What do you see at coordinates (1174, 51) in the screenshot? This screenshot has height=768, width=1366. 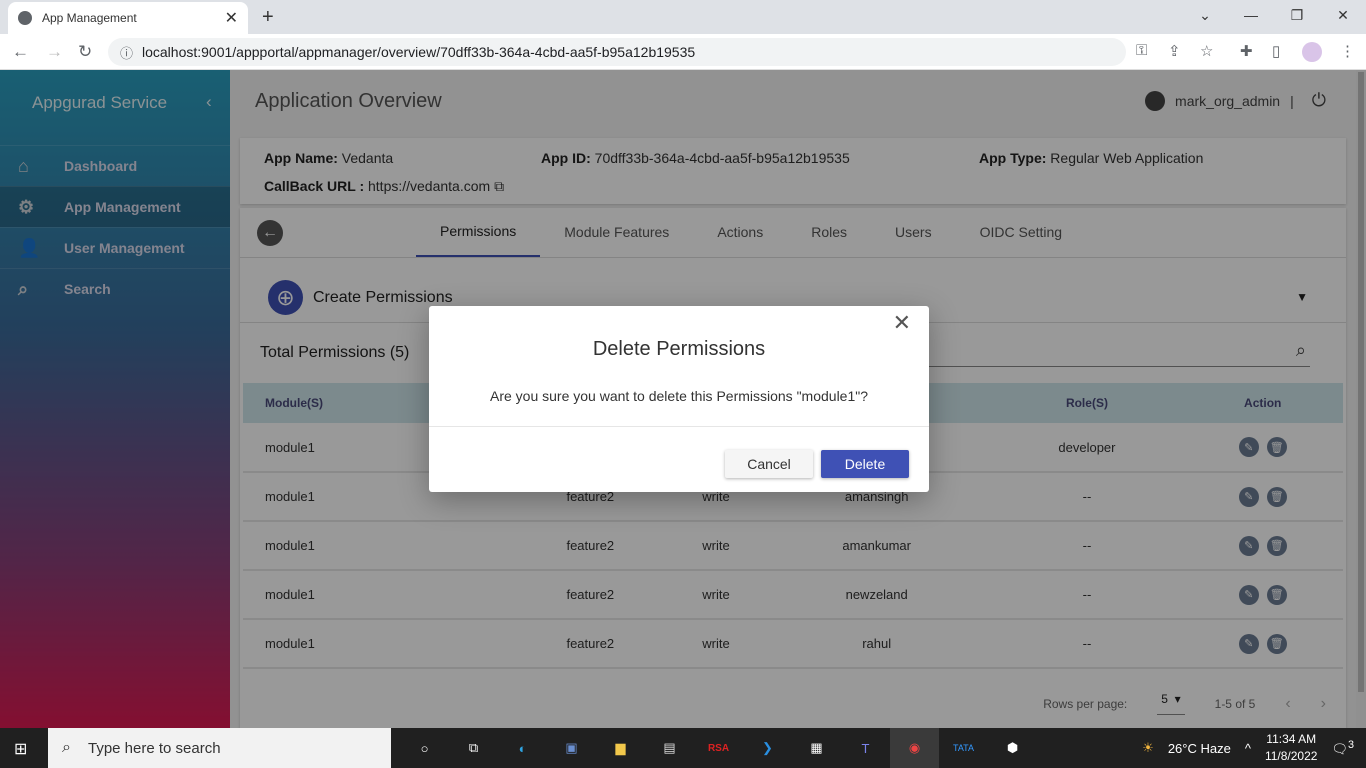 I see `share-icon: ⇪` at bounding box center [1174, 51].